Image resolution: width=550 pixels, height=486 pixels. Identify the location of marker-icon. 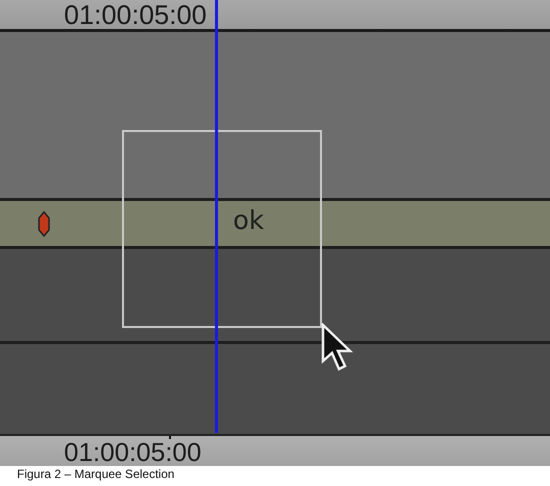
(44, 223).